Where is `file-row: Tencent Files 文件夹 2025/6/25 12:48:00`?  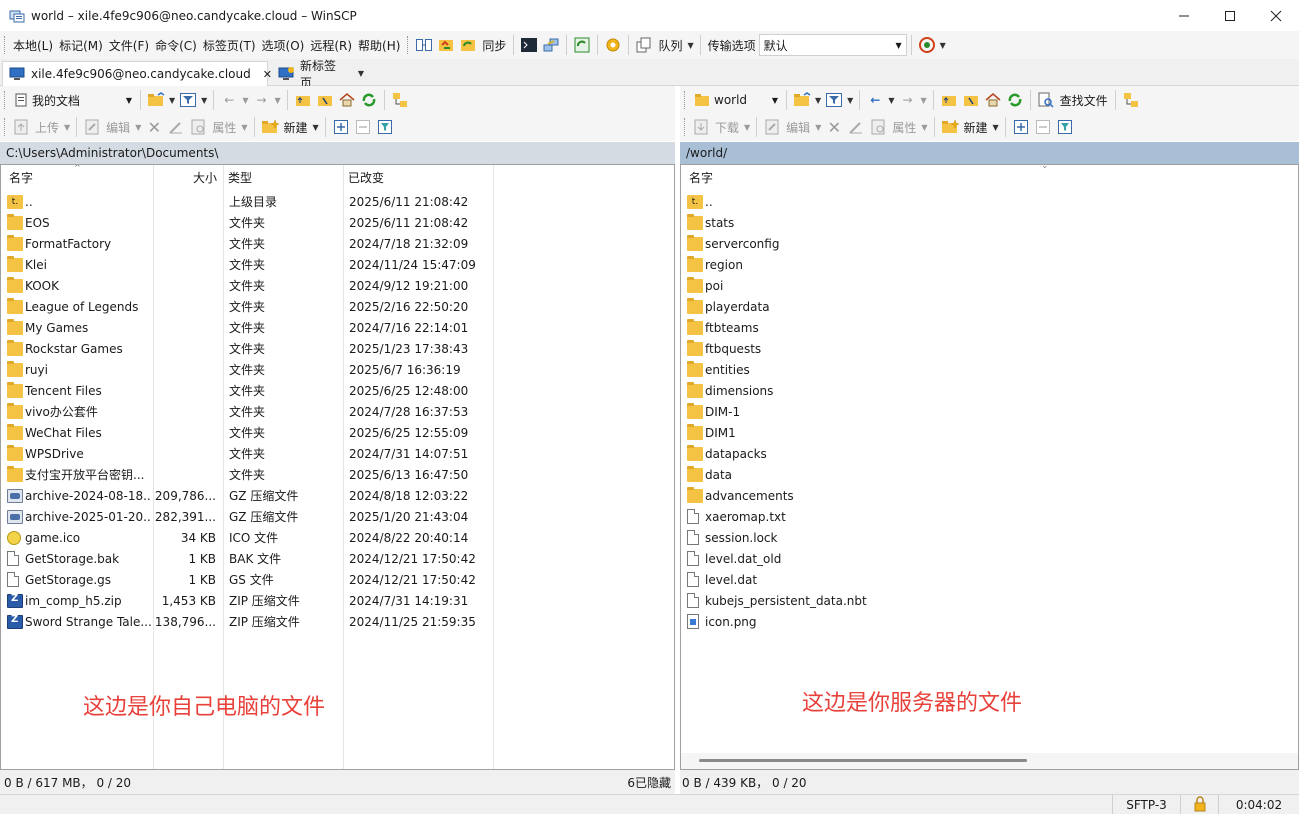
file-row: Tencent Files 文件夹 2025/6/25 12:48:00 is located at coordinates (337, 390).